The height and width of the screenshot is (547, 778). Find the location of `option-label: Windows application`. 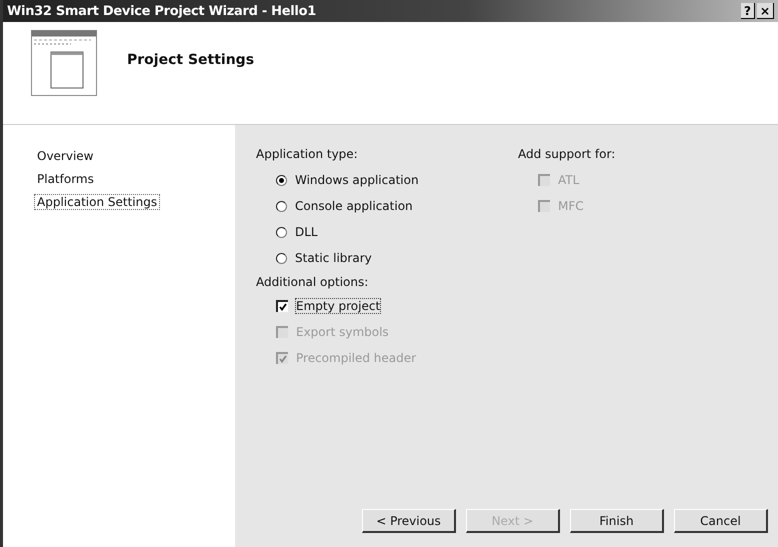

option-label: Windows application is located at coordinates (357, 180).